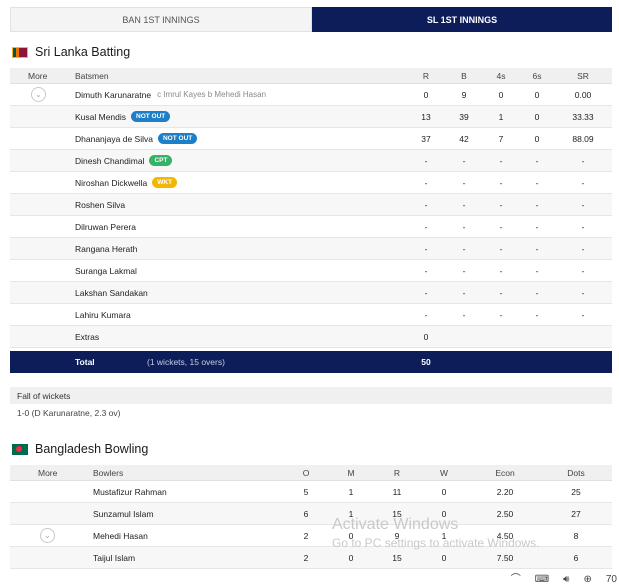 This screenshot has height=585, width=619. Describe the element at coordinates (464, 116) in the screenshot. I see `balls-value: 39` at that location.